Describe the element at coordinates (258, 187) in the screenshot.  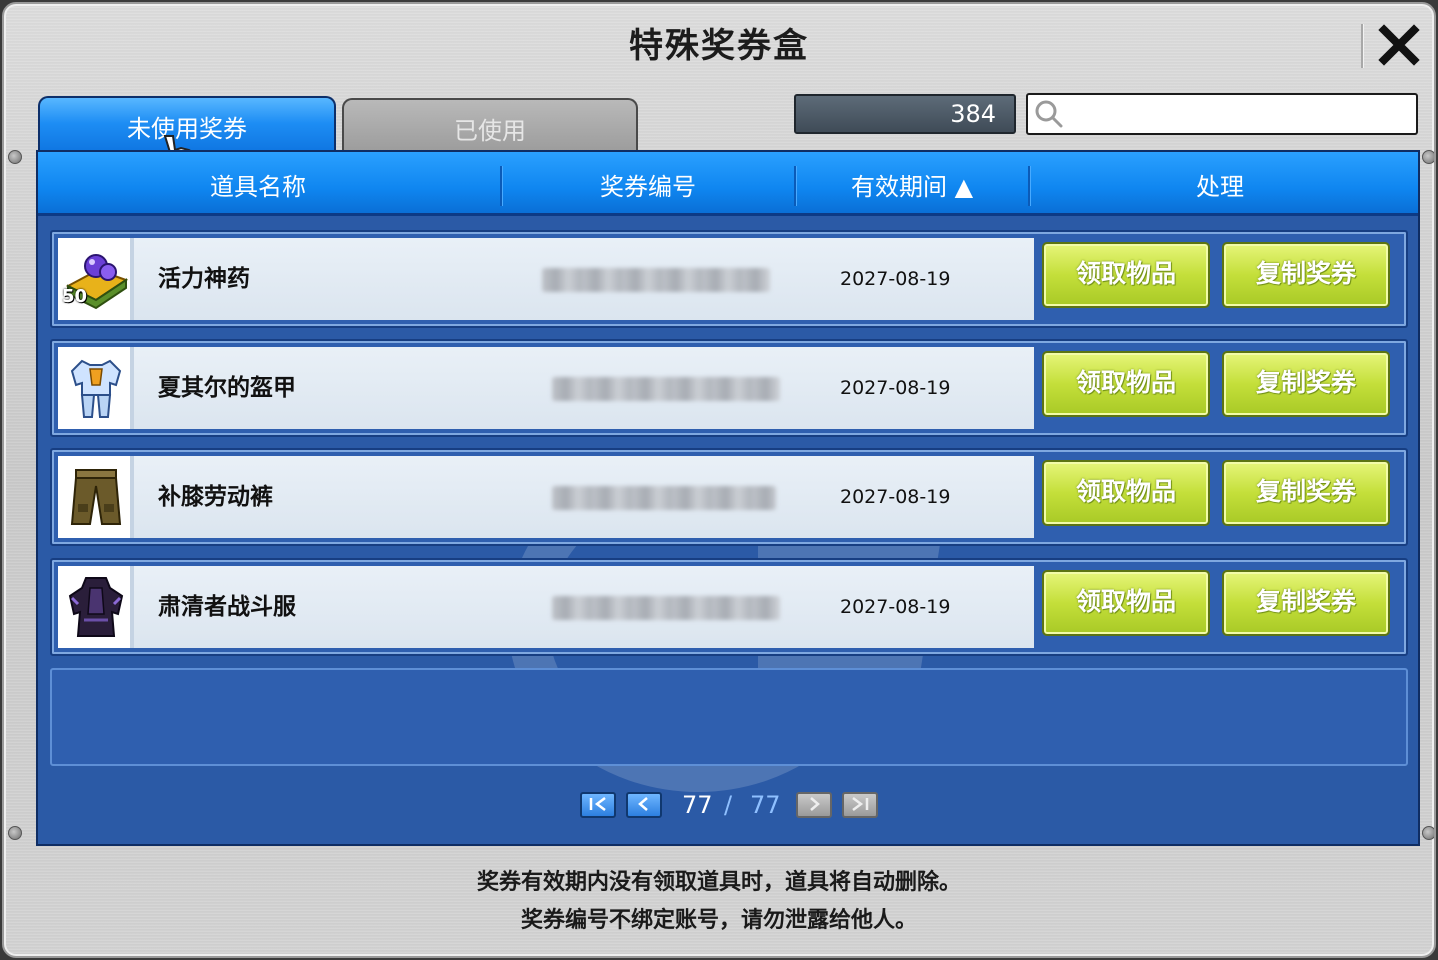
I see `column-item-name: 道具名称` at that location.